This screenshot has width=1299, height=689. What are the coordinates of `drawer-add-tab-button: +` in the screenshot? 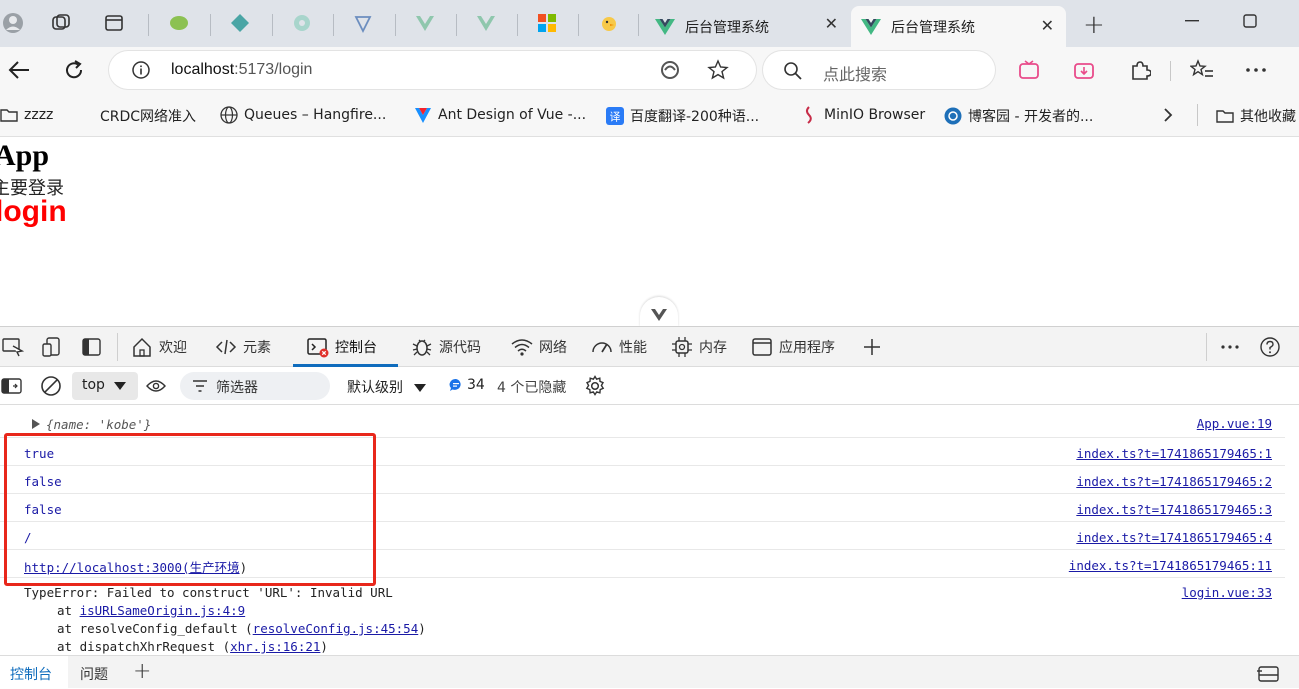 It's located at (142, 671).